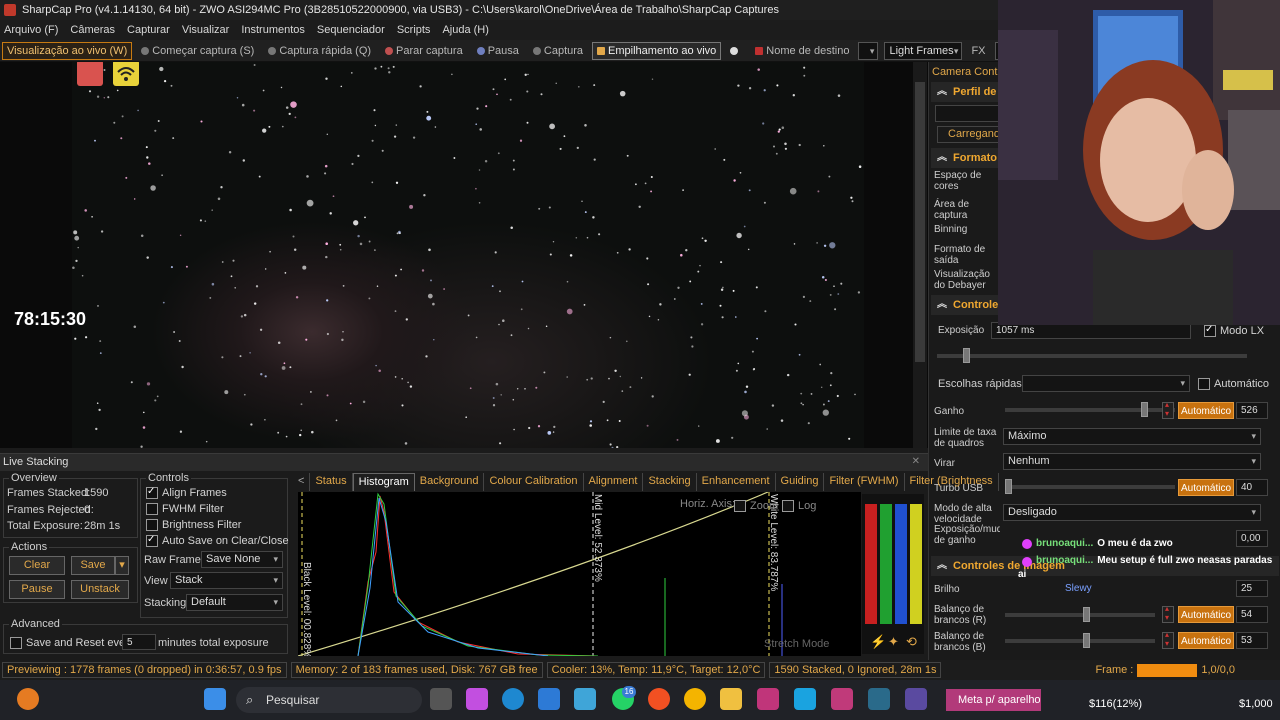 This screenshot has height=720, width=1280. I want to click on frame-rate-select: Máximo, so click(1132, 436).